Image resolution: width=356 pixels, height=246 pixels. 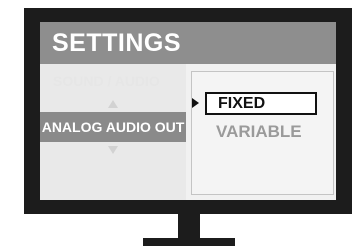 I want to click on option-variable: VARIABLE, so click(x=259, y=132).